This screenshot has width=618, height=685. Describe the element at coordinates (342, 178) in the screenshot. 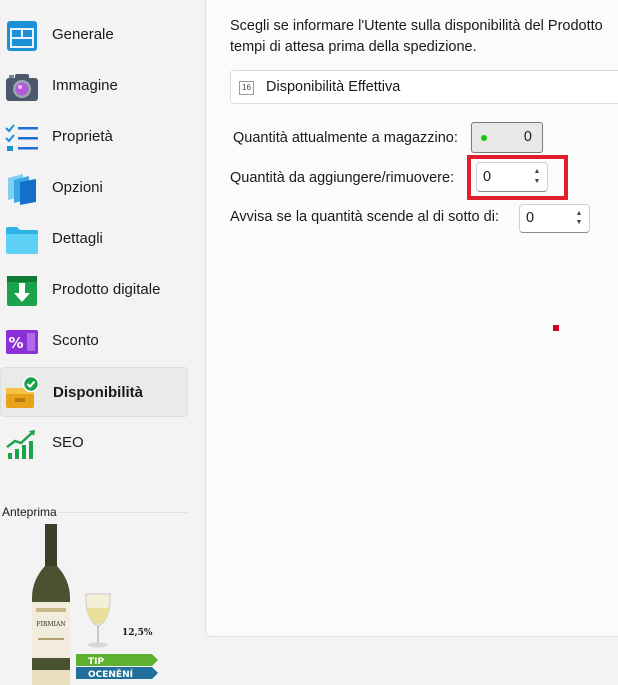

I see `adjust-label: Quantità da aggiungere/rimuovere:` at that location.